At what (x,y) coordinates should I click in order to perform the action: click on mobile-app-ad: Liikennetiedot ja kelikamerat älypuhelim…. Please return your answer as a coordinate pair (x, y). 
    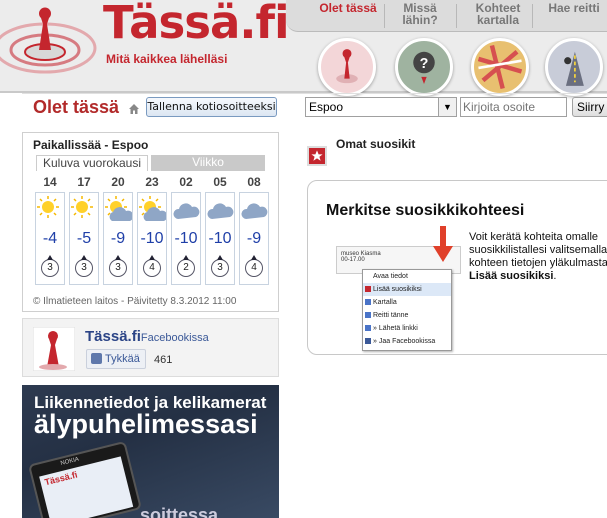
    Looking at the image, I should click on (150, 451).